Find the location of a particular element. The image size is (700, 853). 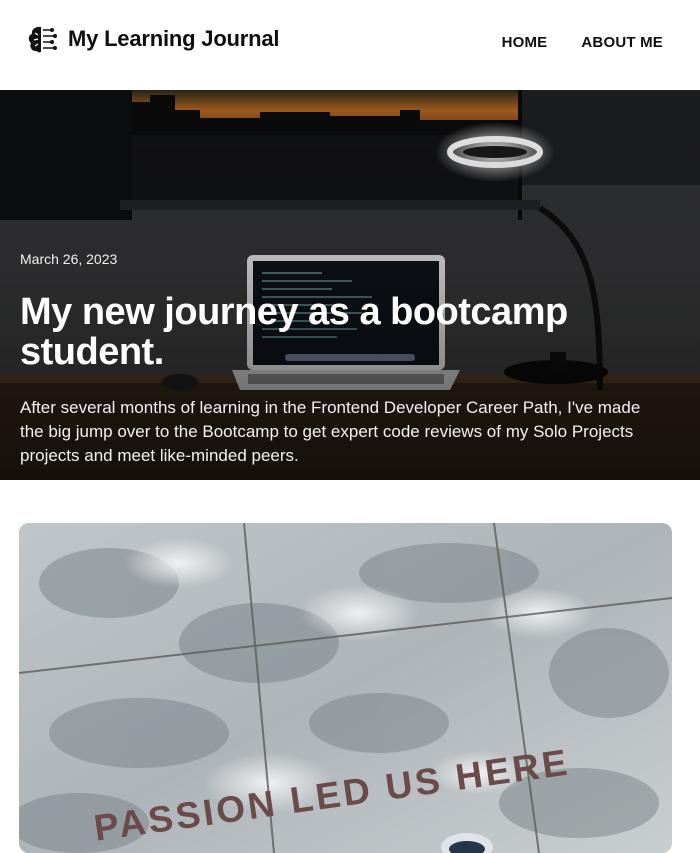

site-header: My Learning Journal HOME ABOUT ME is located at coordinates (350, 45).